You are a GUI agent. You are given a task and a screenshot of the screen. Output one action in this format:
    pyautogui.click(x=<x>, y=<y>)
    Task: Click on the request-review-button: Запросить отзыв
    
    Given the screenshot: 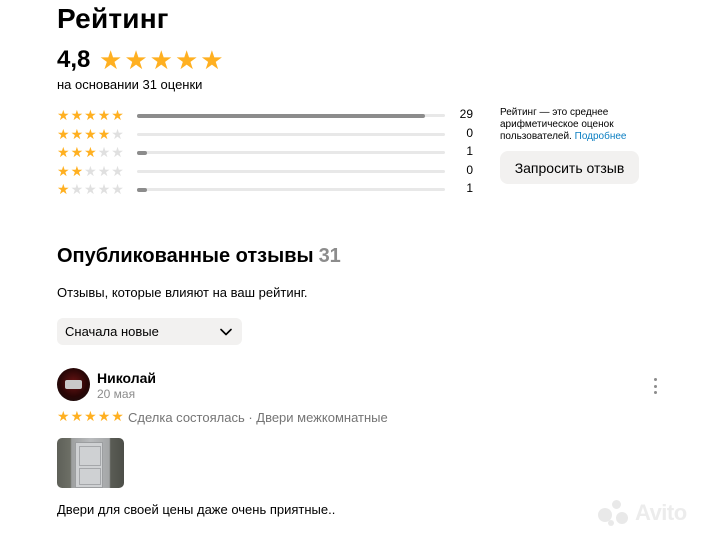 What is the action you would take?
    pyautogui.click(x=569, y=167)
    